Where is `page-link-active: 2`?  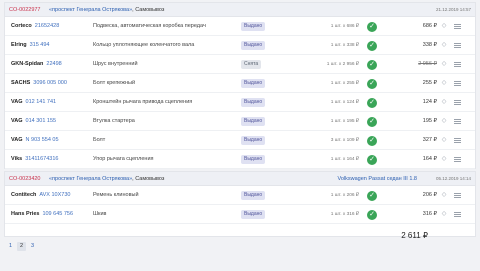 page-link-active: 2 is located at coordinates (21, 246).